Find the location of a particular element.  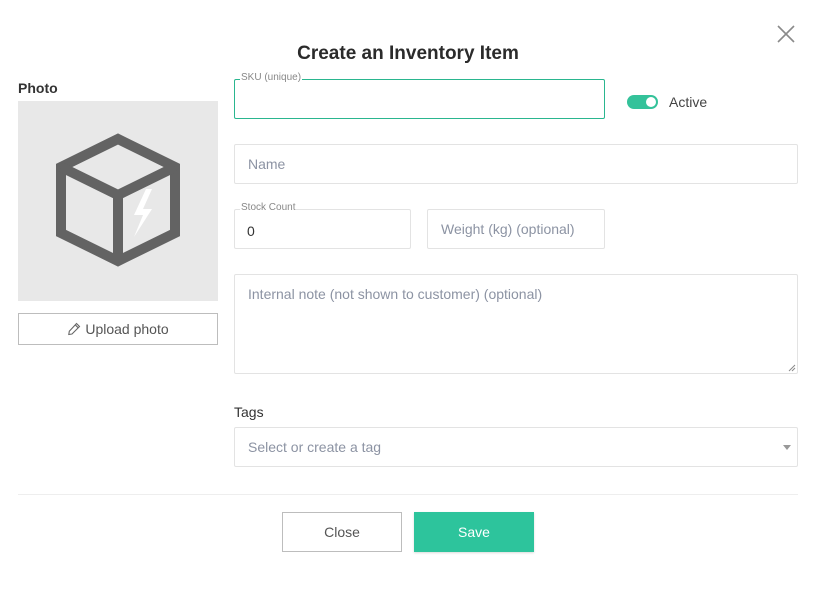

weight-field: Weight (kg) (optional) is located at coordinates (516, 229).